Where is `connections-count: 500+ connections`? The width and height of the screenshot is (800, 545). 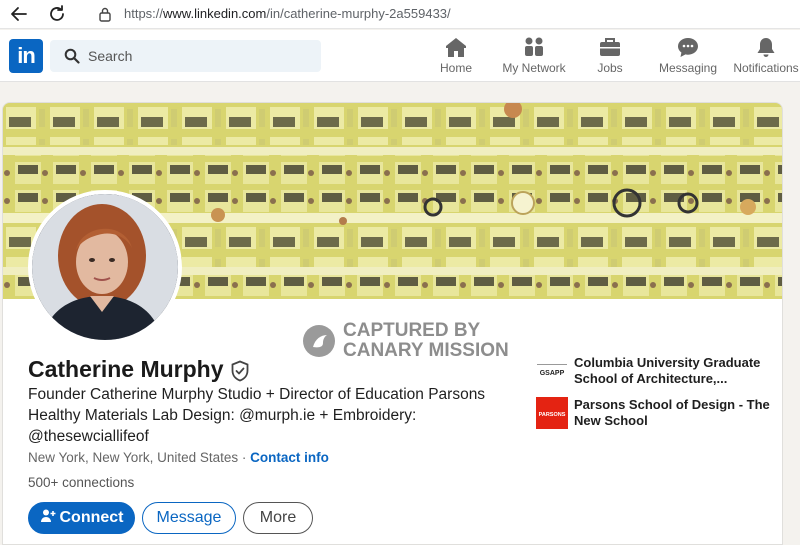 connections-count: 500+ connections is located at coordinates (81, 482).